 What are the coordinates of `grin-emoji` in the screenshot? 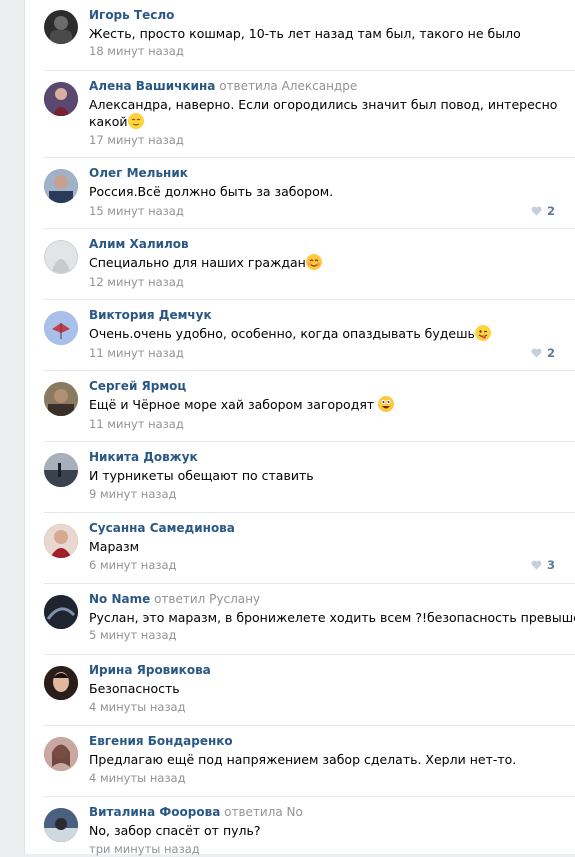 It's located at (386, 404).